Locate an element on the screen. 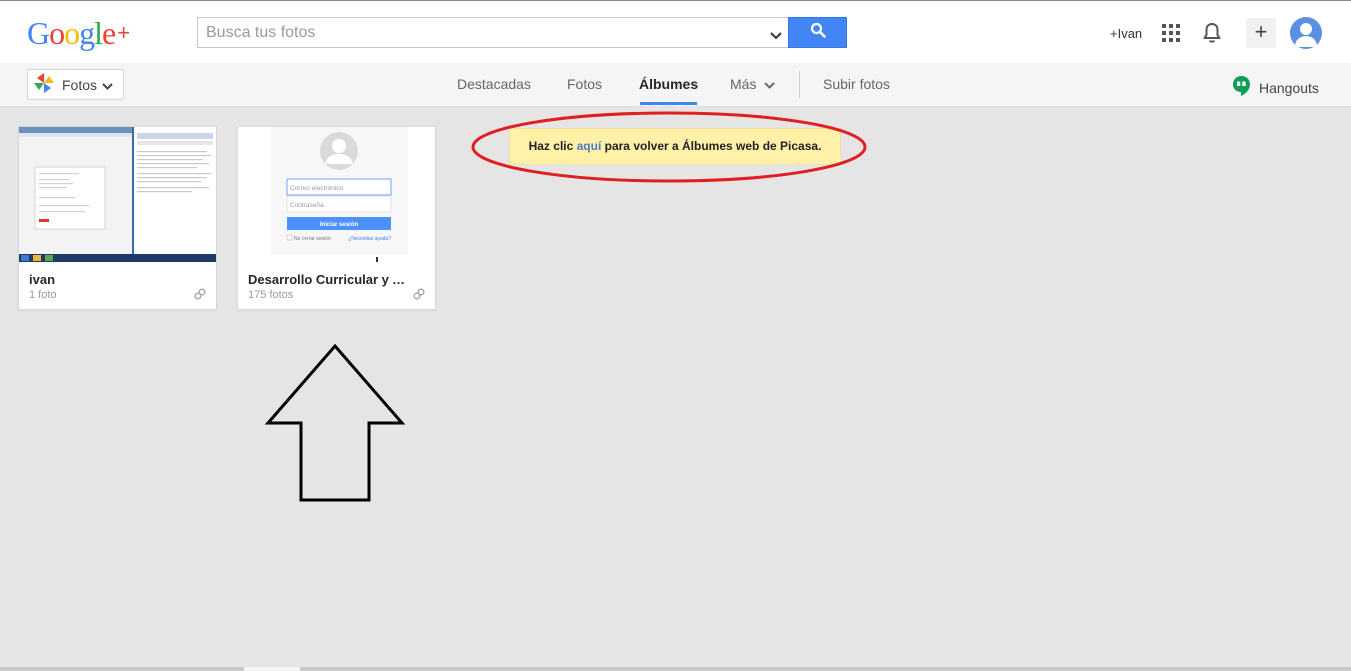  search-input is located at coordinates (473, 32).